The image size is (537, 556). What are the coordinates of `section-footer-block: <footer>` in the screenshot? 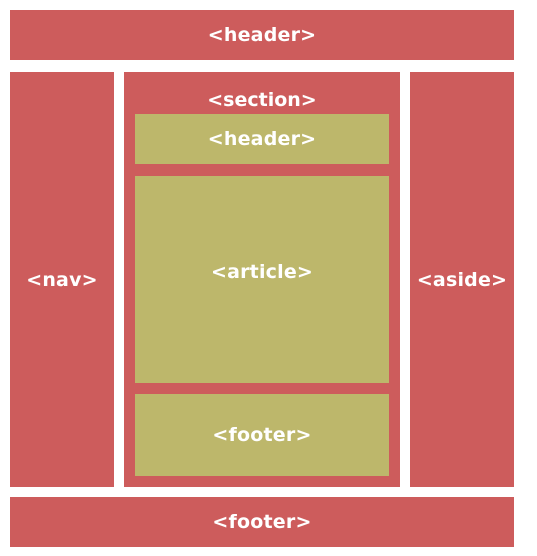 It's located at (262, 435).